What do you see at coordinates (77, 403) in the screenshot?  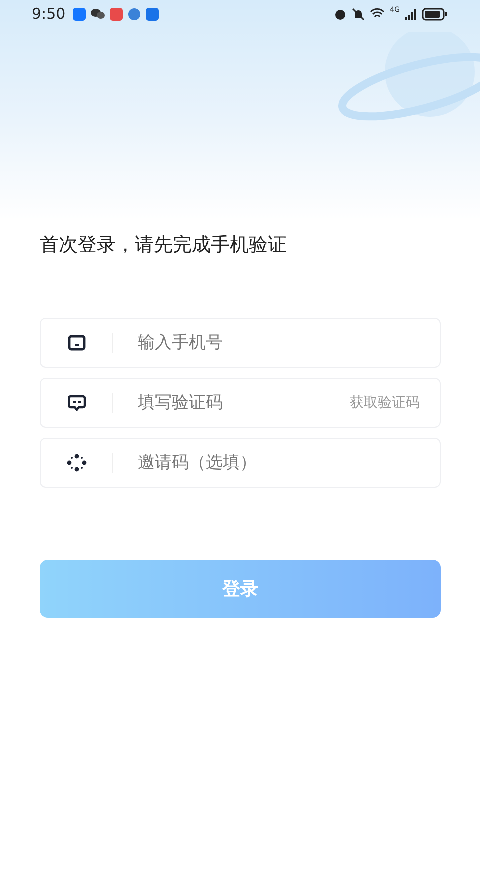 I see `message-icon` at bounding box center [77, 403].